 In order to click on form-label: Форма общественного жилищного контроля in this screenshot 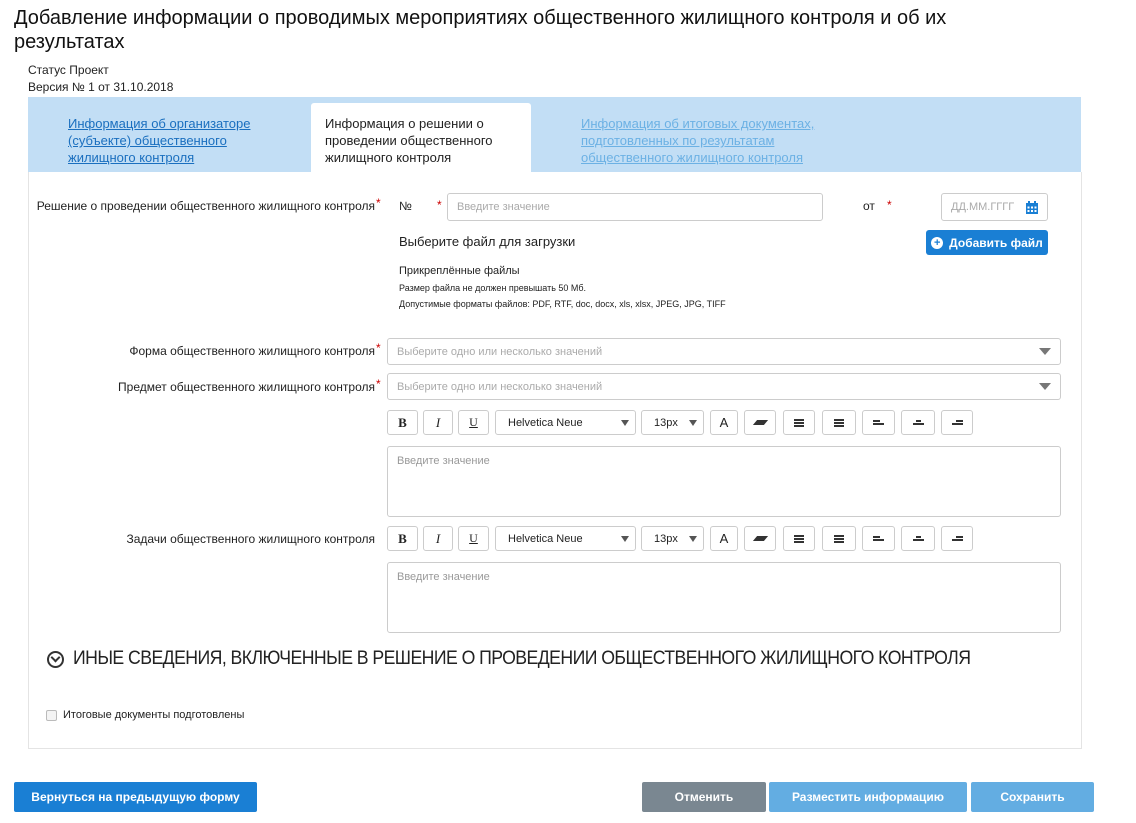, I will do `click(252, 351)`.